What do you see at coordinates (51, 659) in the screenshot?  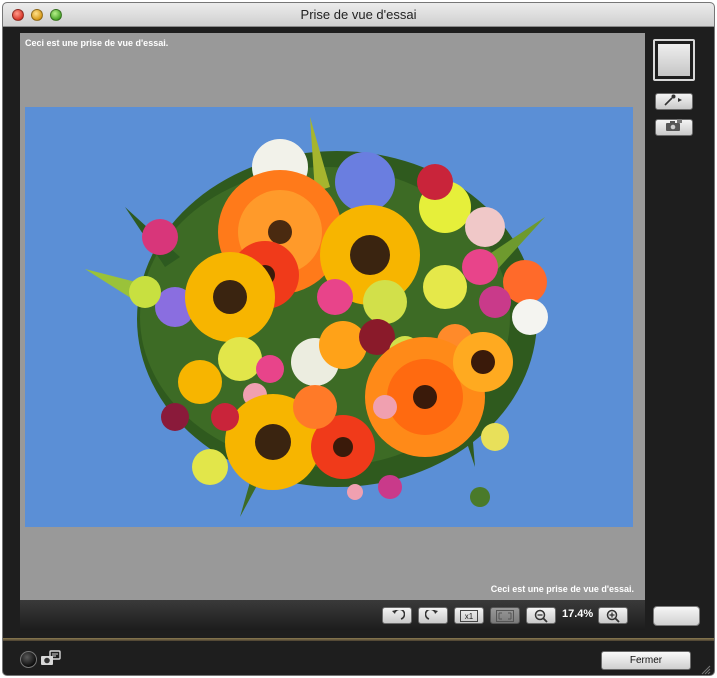 I see `remote-camera-icon` at bounding box center [51, 659].